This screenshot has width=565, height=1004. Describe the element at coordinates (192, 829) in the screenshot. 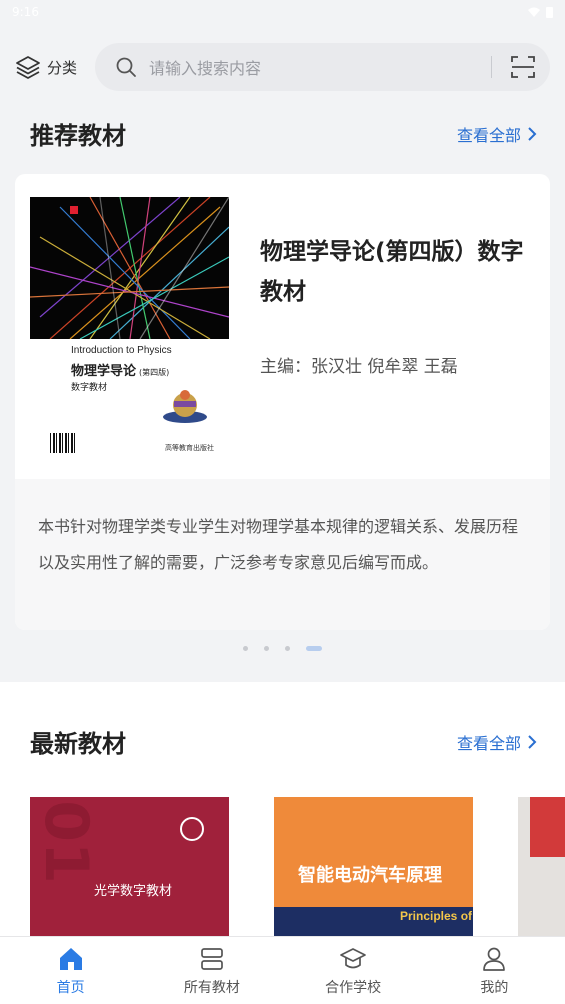

I see `cover-logo` at that location.